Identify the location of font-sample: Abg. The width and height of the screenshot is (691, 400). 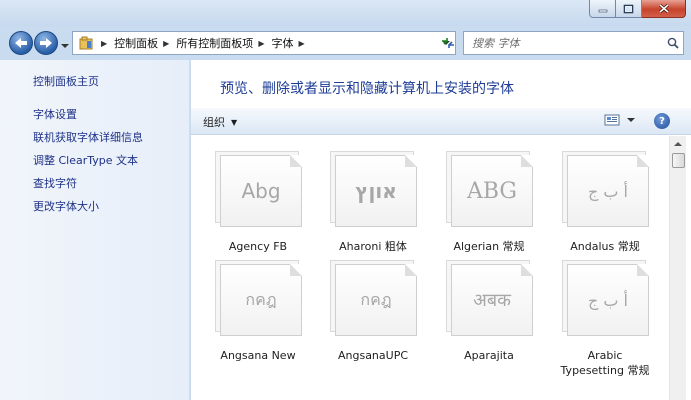
(261, 191).